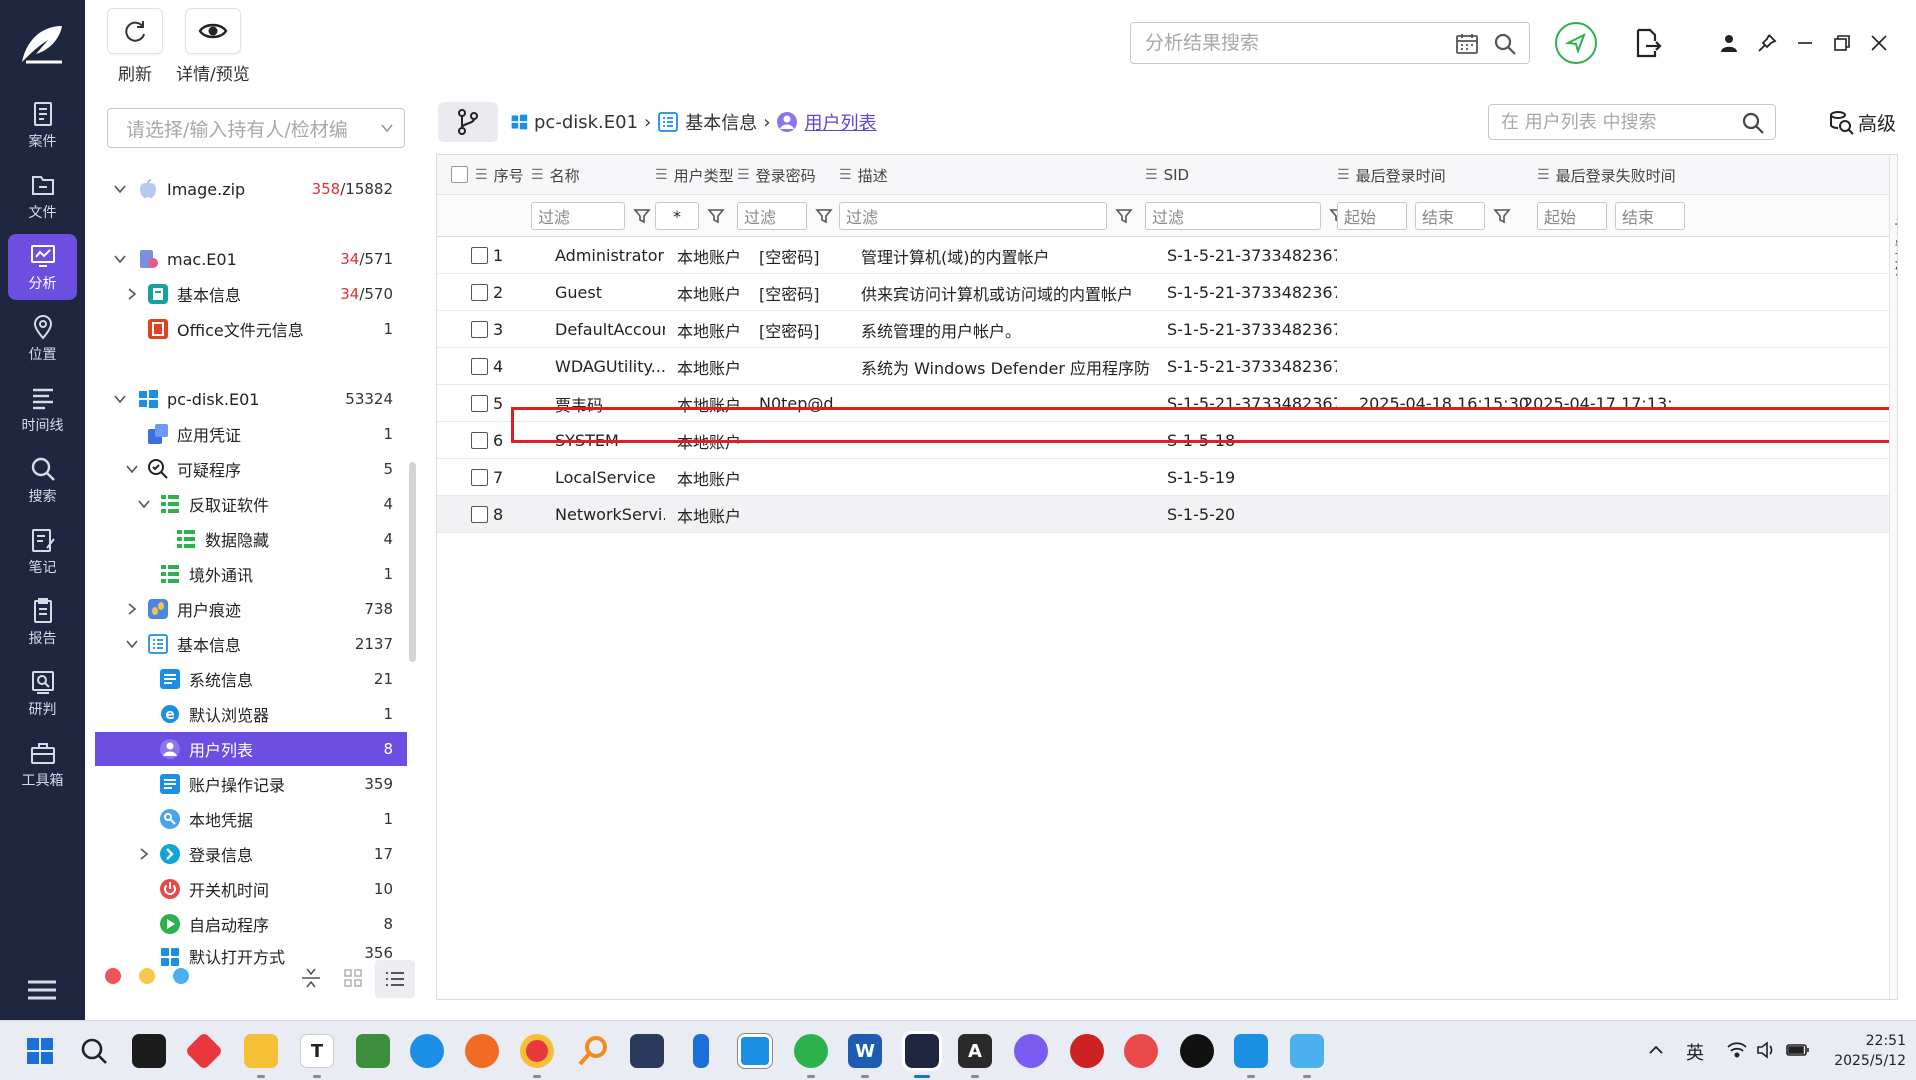  What do you see at coordinates (42, 338) in the screenshot?
I see `rail-item-location: 位置` at bounding box center [42, 338].